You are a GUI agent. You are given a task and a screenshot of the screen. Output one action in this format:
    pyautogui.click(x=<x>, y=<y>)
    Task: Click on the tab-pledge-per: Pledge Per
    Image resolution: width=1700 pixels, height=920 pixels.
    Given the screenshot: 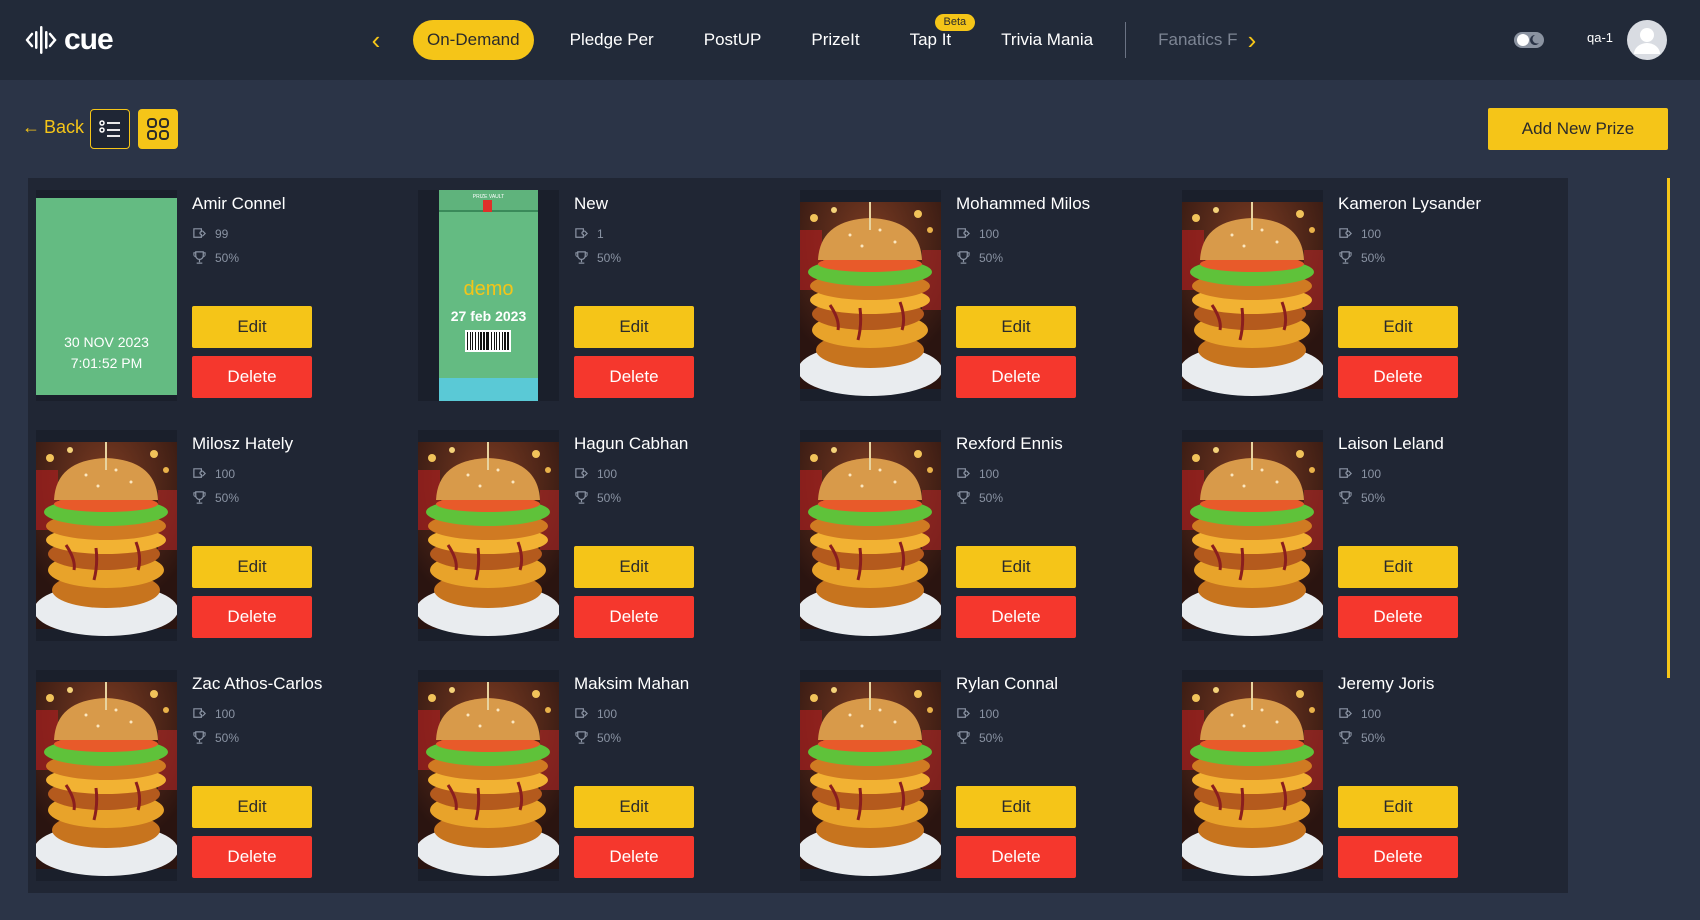 What is the action you would take?
    pyautogui.click(x=612, y=40)
    